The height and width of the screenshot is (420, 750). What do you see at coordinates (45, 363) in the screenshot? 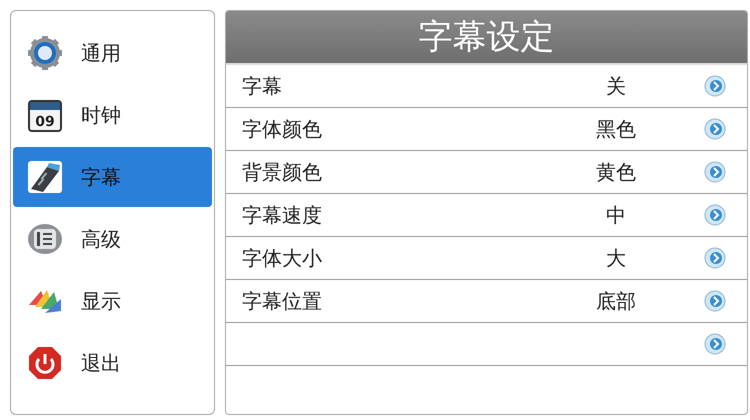
I see `power-icon` at bounding box center [45, 363].